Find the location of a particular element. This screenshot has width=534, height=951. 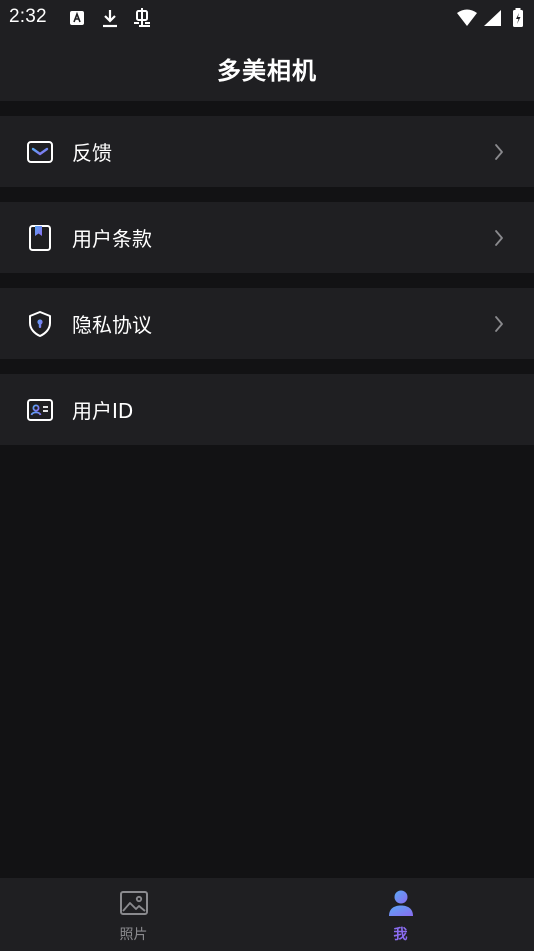

bug-icon is located at coordinates (142, 18).